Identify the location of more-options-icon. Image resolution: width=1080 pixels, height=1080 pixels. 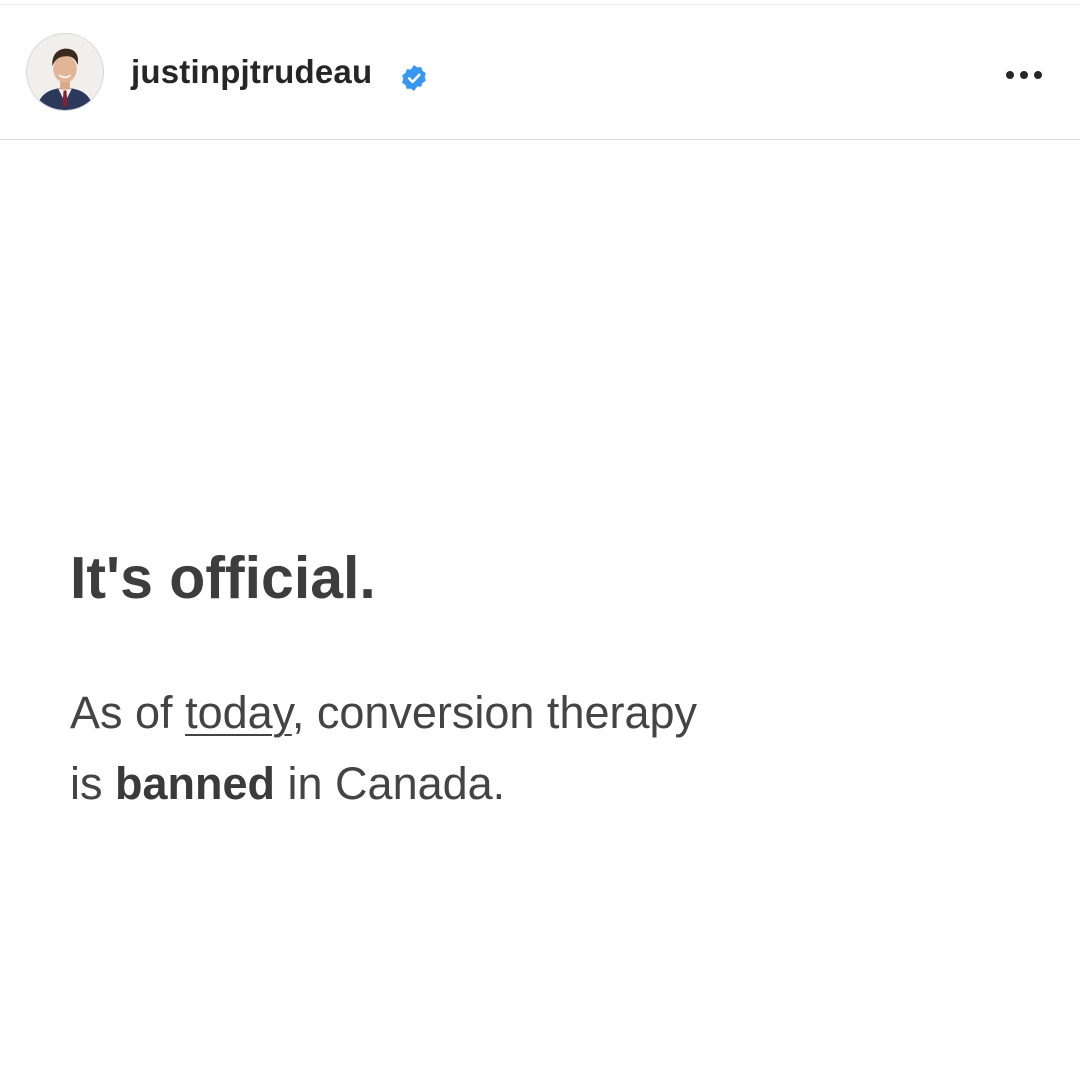
(1024, 75).